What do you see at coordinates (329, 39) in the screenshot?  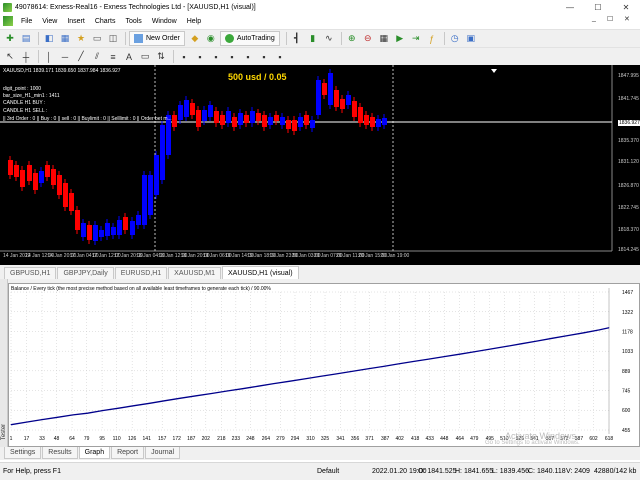 I see `line-chart-icon: ∿` at bounding box center [329, 39].